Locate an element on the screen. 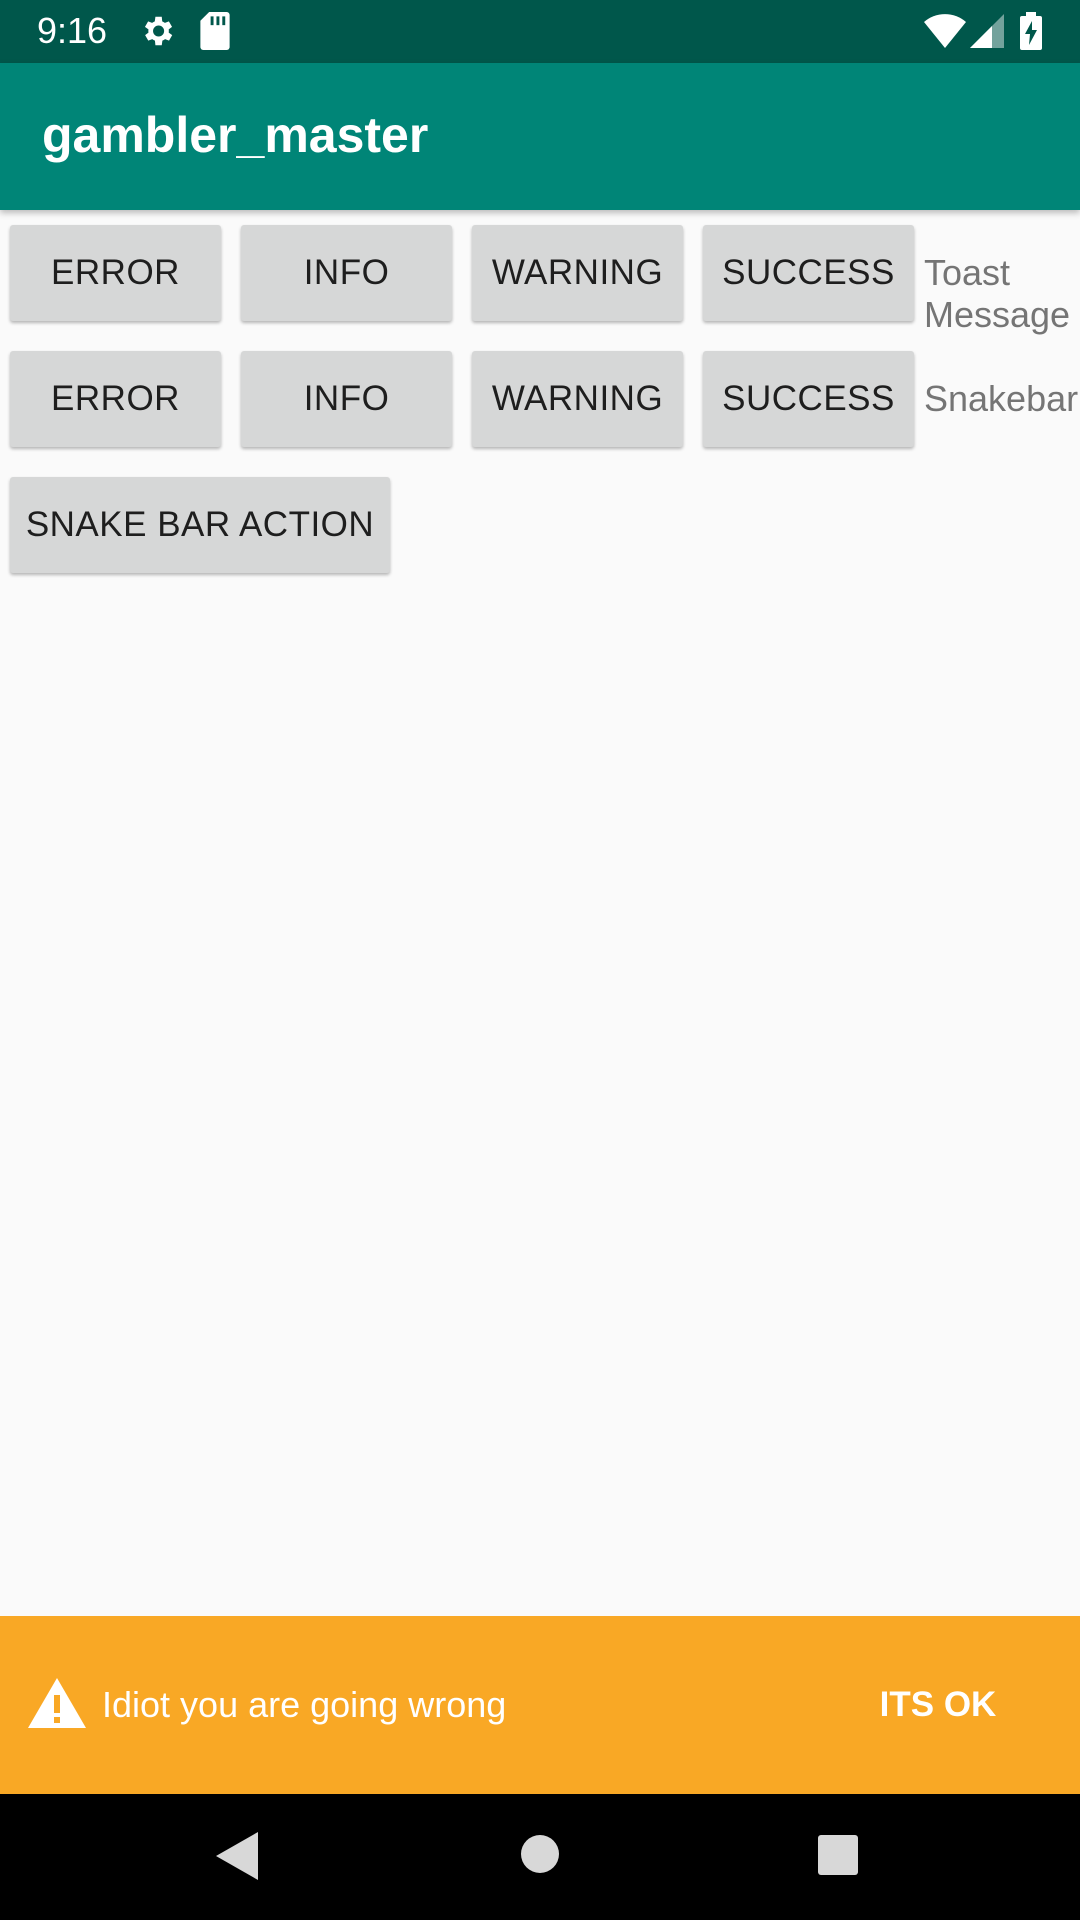  status-bar: 9:16 is located at coordinates (540, 31).